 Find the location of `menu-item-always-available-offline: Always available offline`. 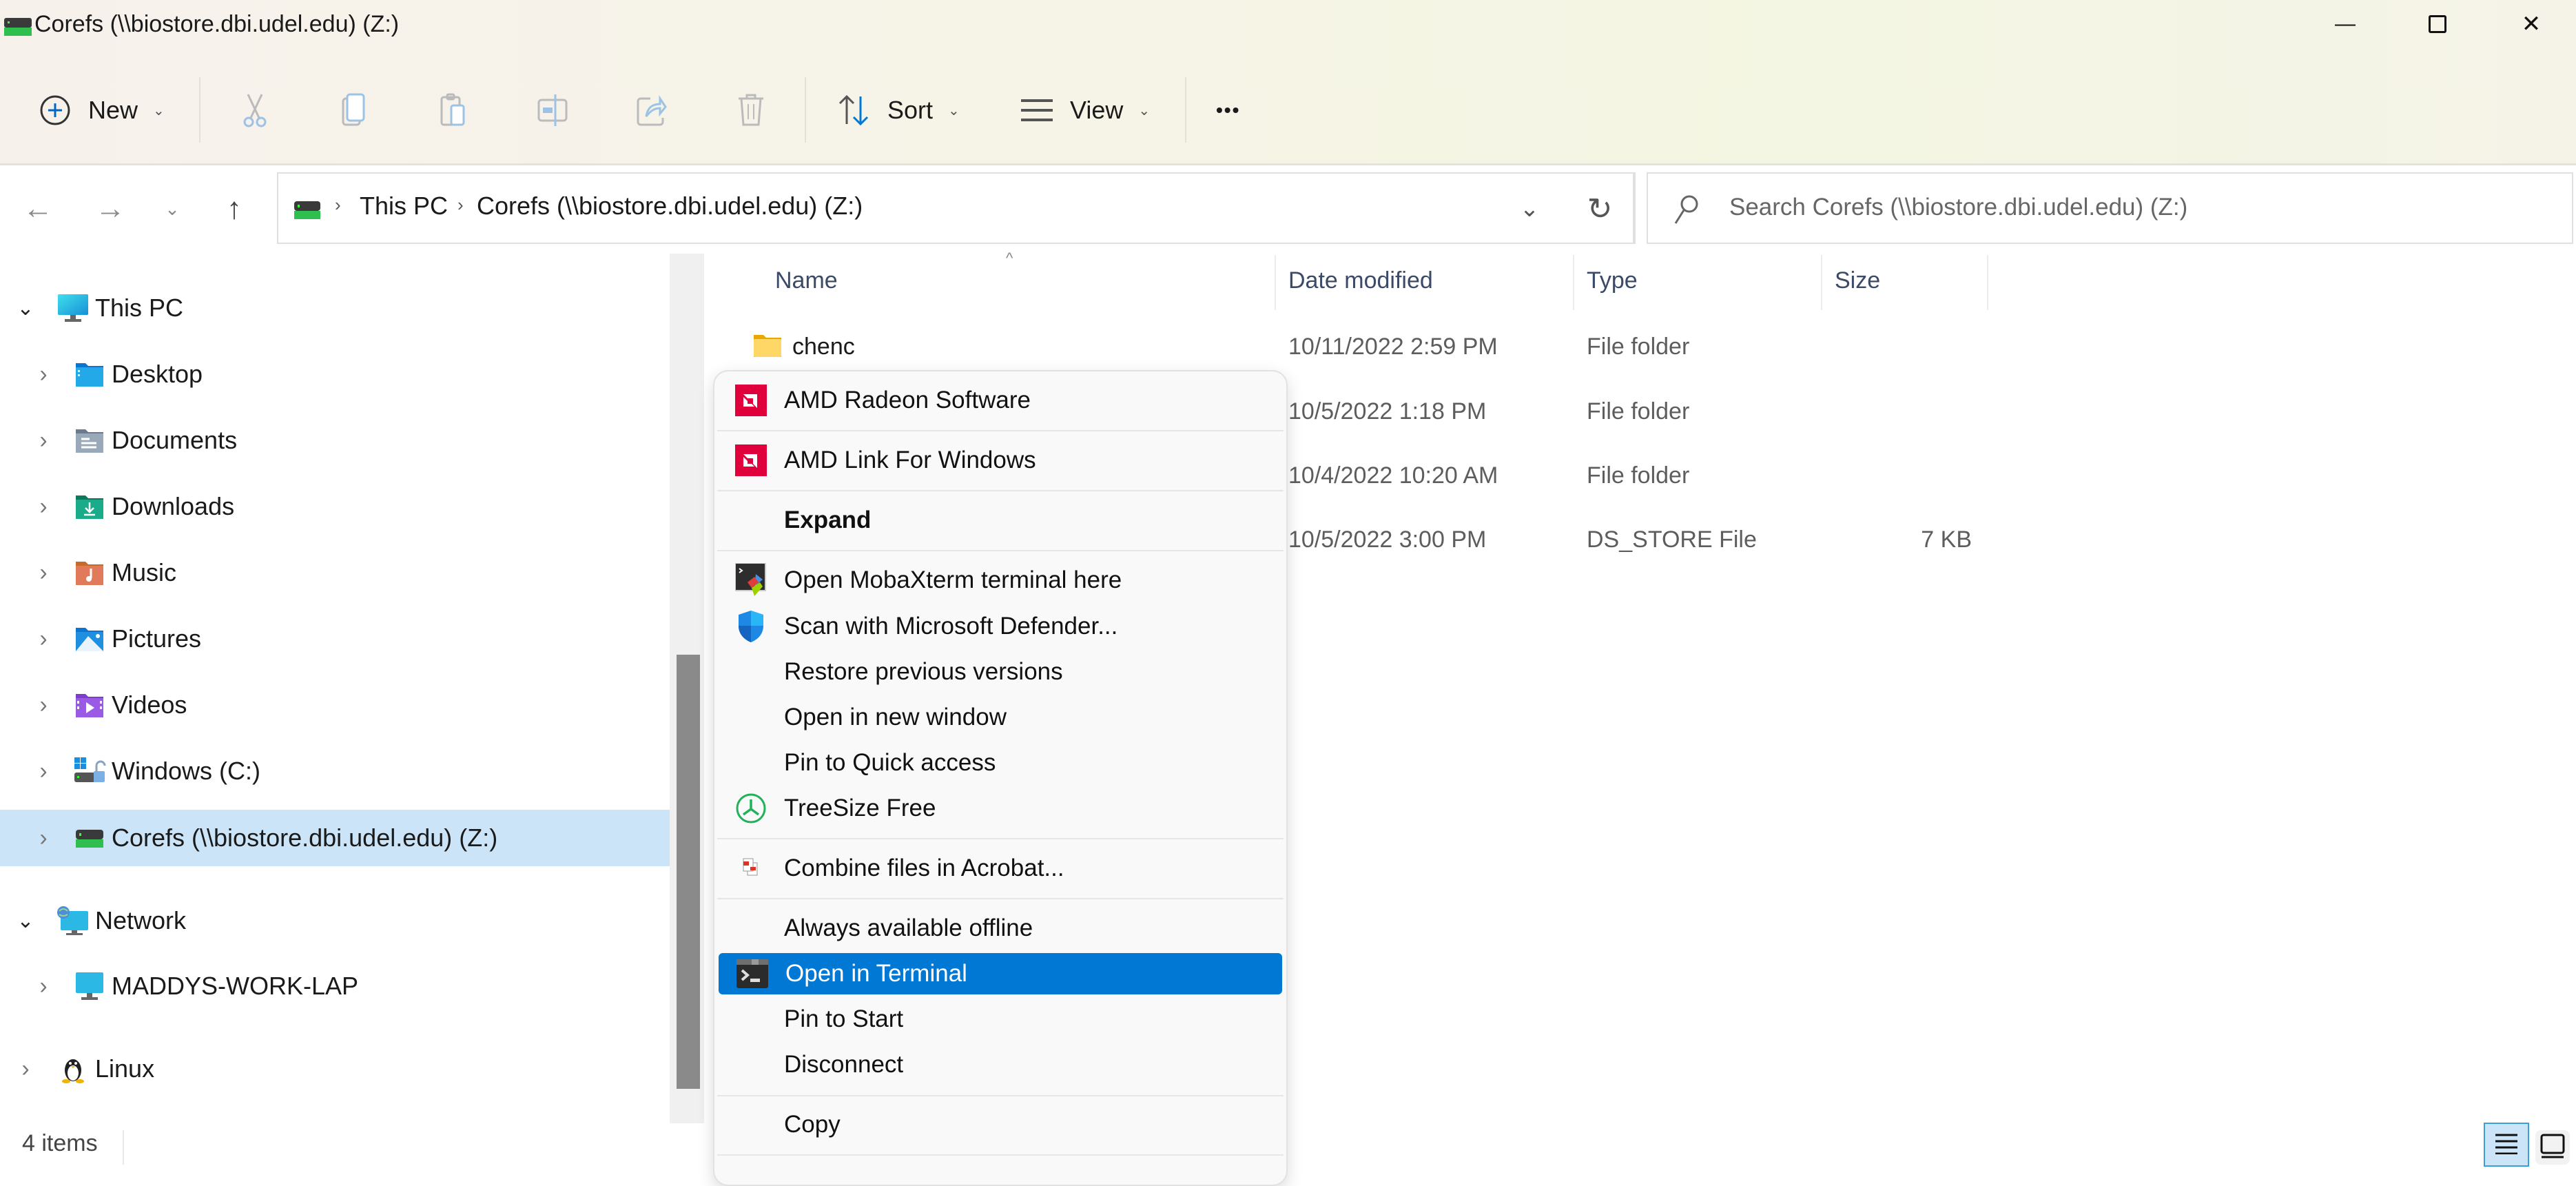

menu-item-always-available-offline: Always available offline is located at coordinates (1000, 928).